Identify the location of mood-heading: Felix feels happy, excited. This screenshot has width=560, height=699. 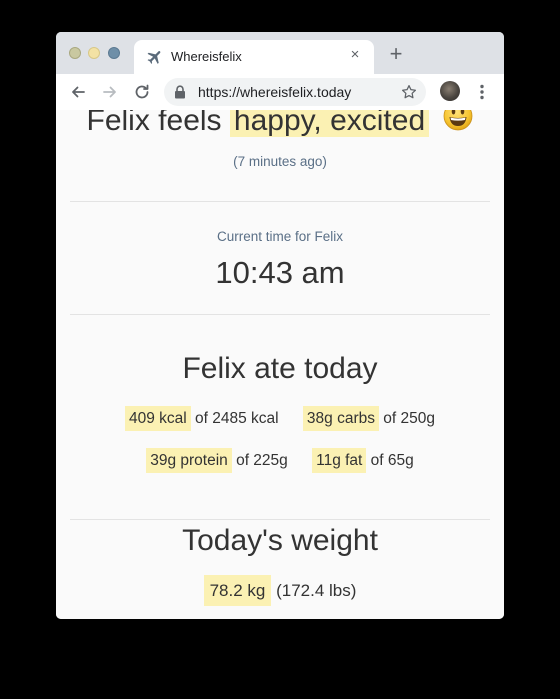
(280, 124).